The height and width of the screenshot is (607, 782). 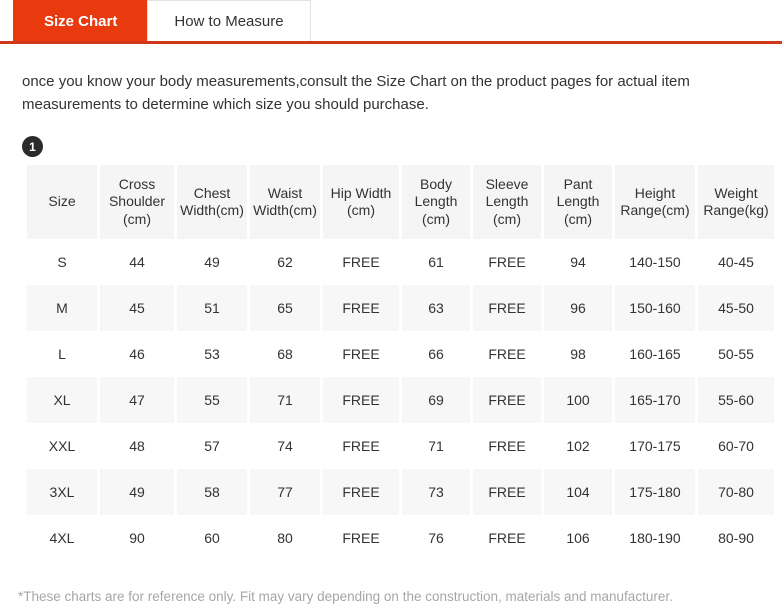 What do you see at coordinates (578, 354) in the screenshot?
I see `table-cell: 98` at bounding box center [578, 354].